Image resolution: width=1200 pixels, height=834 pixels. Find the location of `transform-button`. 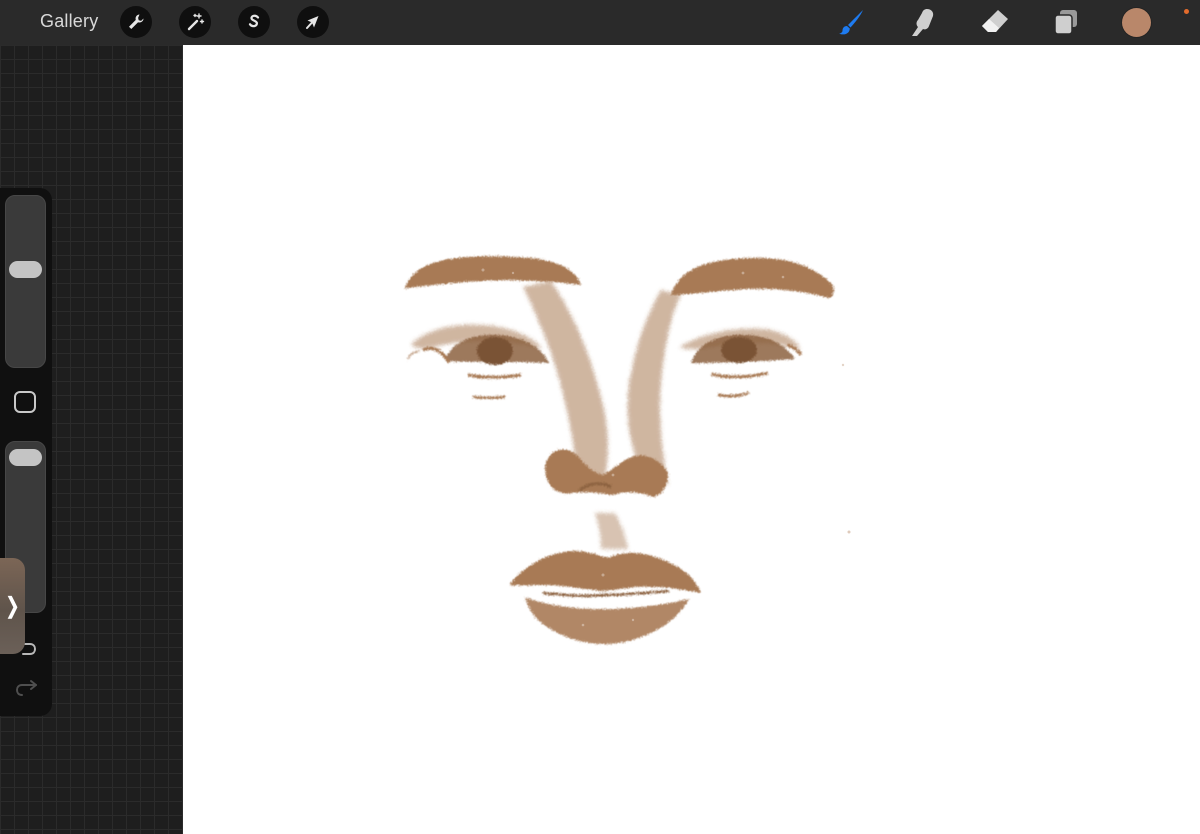

transform-button is located at coordinates (313, 22).